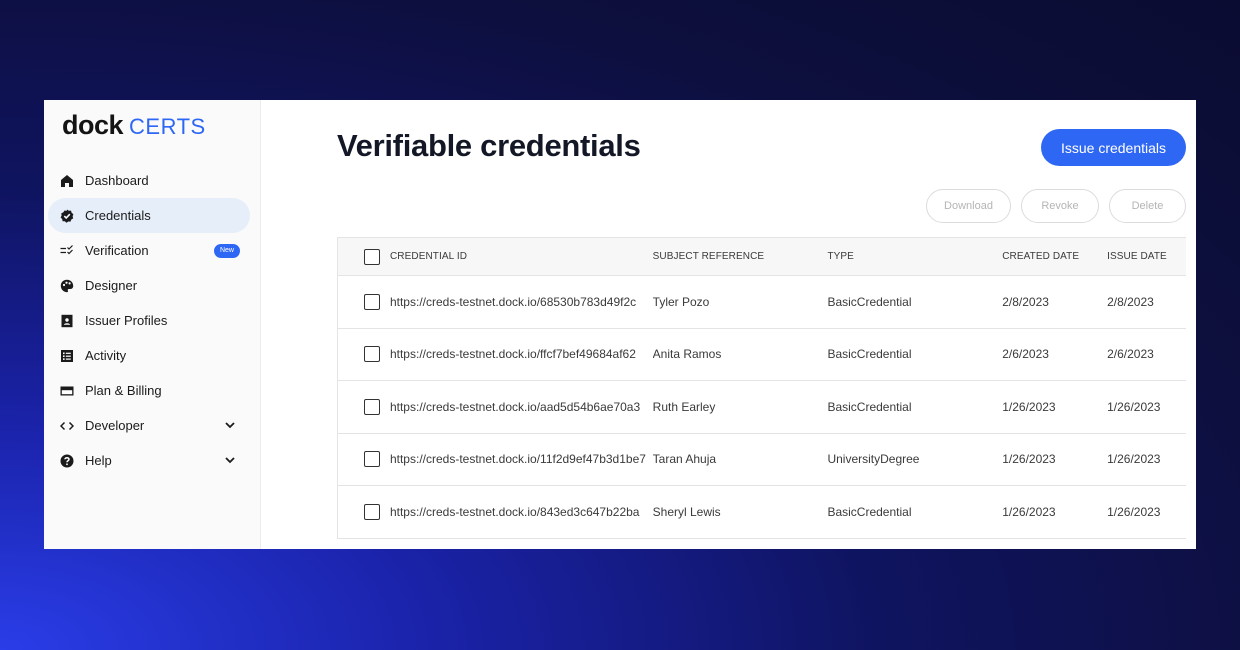  What do you see at coordinates (149, 425) in the screenshot?
I see `sidebar-item-developer: Developer` at bounding box center [149, 425].